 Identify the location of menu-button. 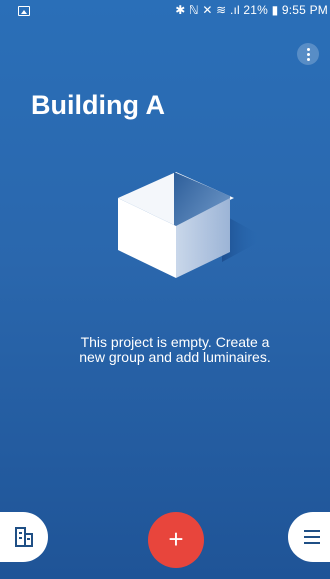
(309, 537).